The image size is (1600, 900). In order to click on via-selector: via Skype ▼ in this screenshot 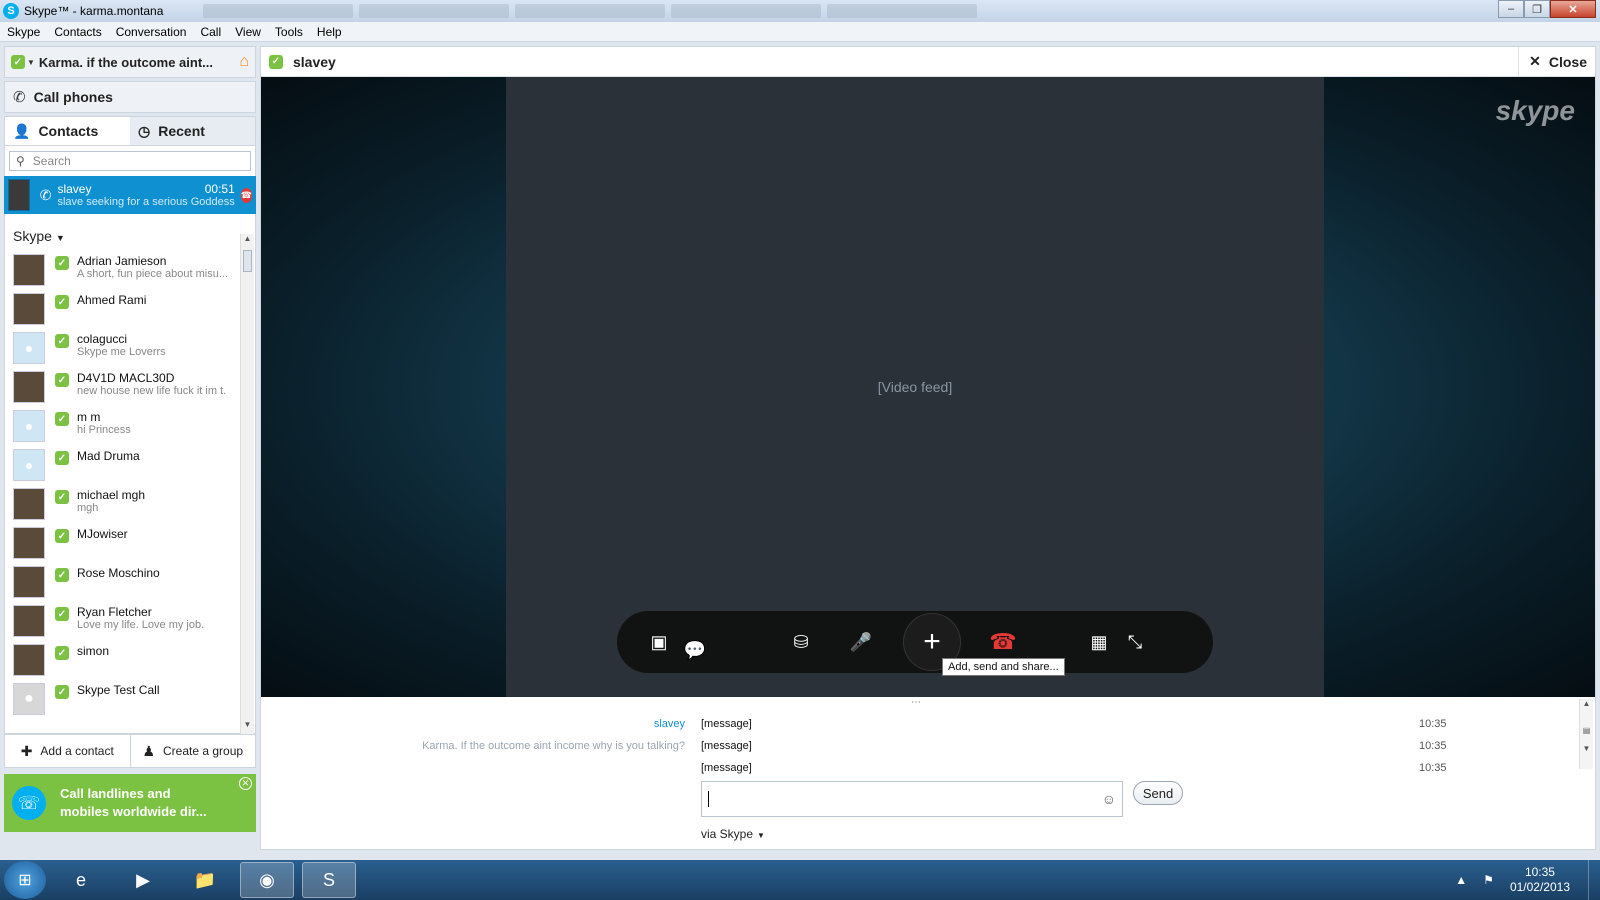, I will do `click(733, 834)`.